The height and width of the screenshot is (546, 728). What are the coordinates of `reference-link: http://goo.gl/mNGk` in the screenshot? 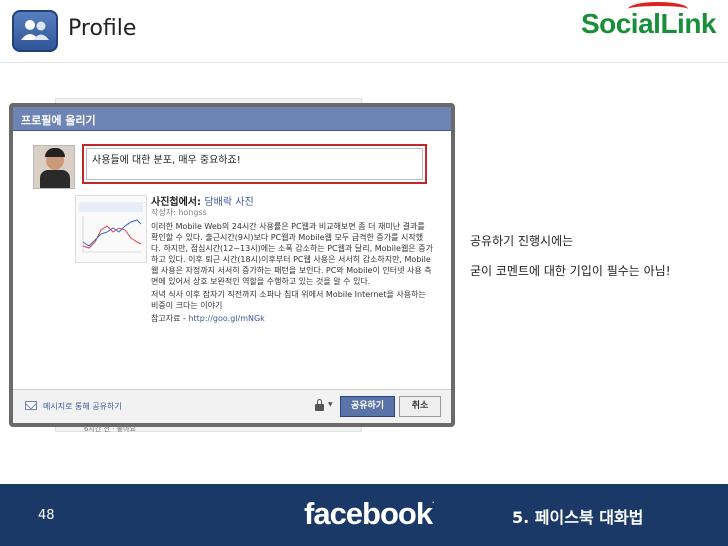 It's located at (226, 318).